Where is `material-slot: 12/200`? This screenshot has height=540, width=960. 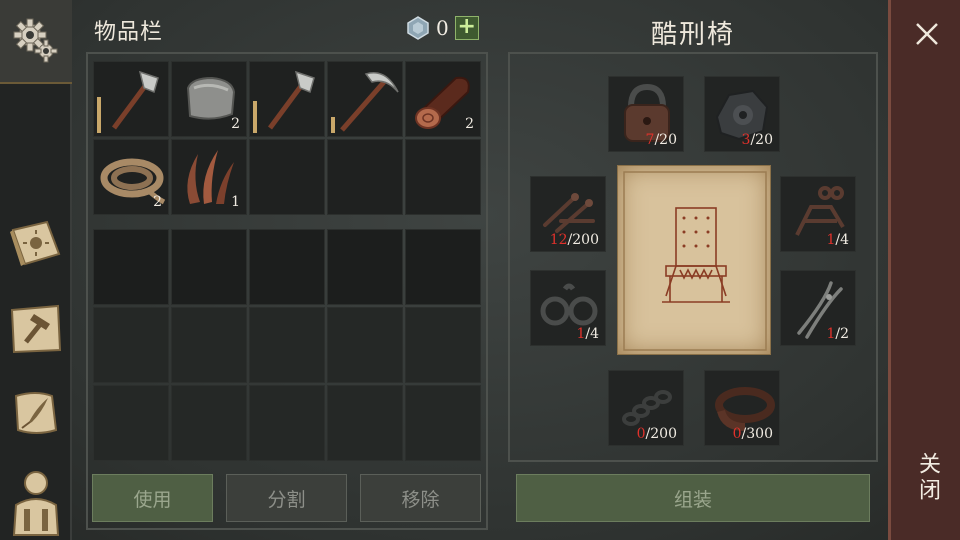 material-slot: 12/200 is located at coordinates (568, 214).